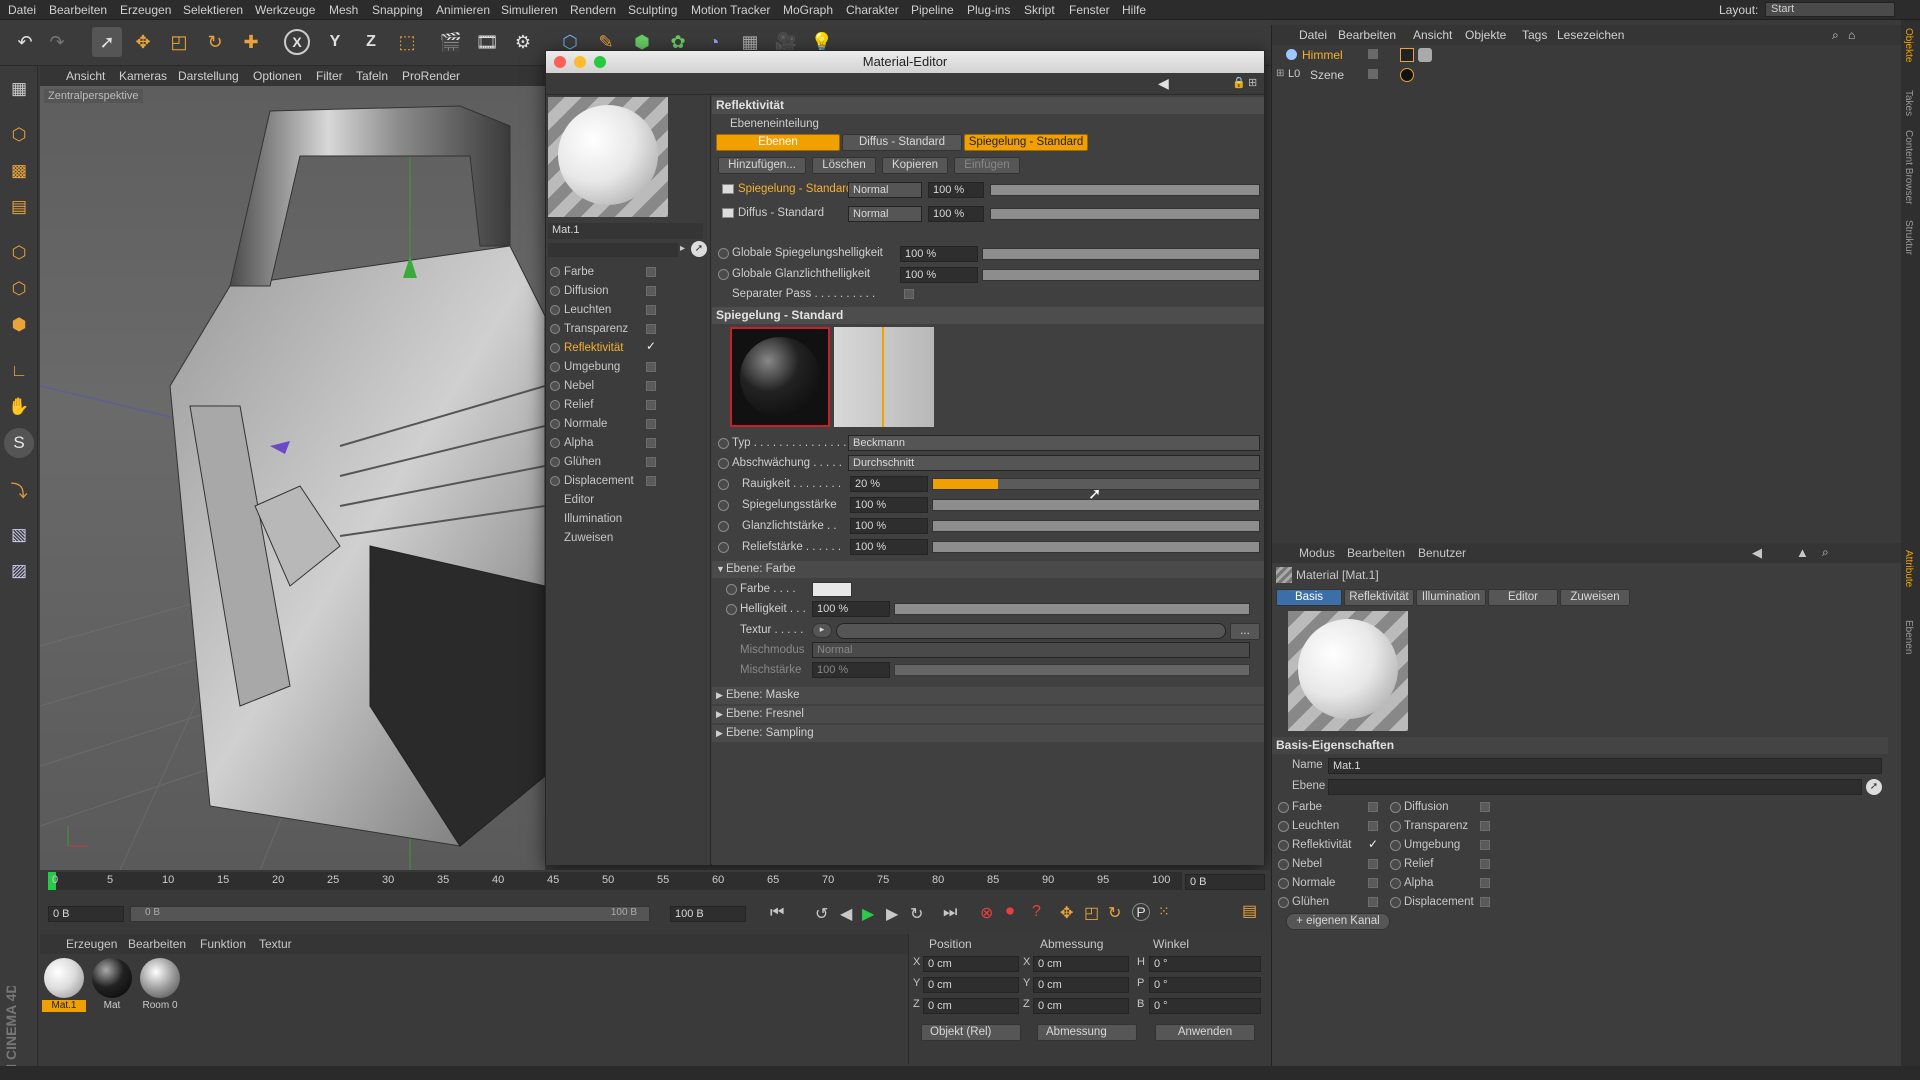  I want to click on section-ebene-sampling: ▶ Ebene: Sampling, so click(988, 733).